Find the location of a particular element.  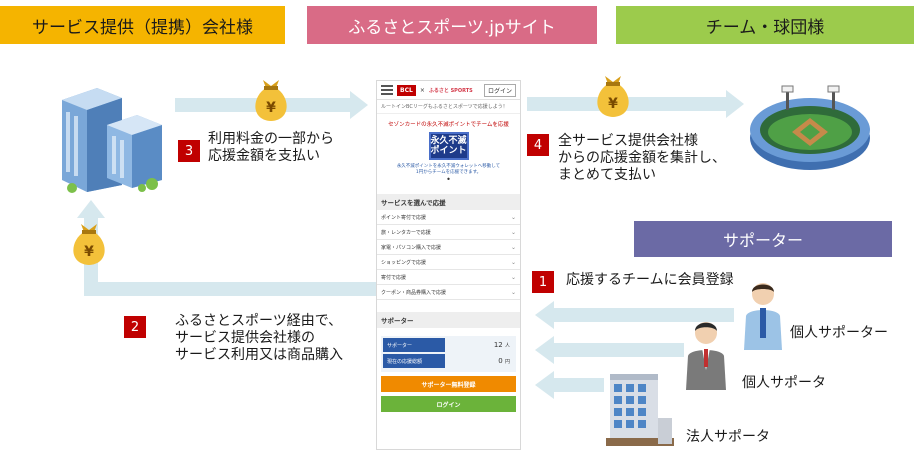

step-2-caption: ふるさとスポーツ経由で、 サービス提供会社様の サービス利用又は商品購入 is located at coordinates (259, 338).